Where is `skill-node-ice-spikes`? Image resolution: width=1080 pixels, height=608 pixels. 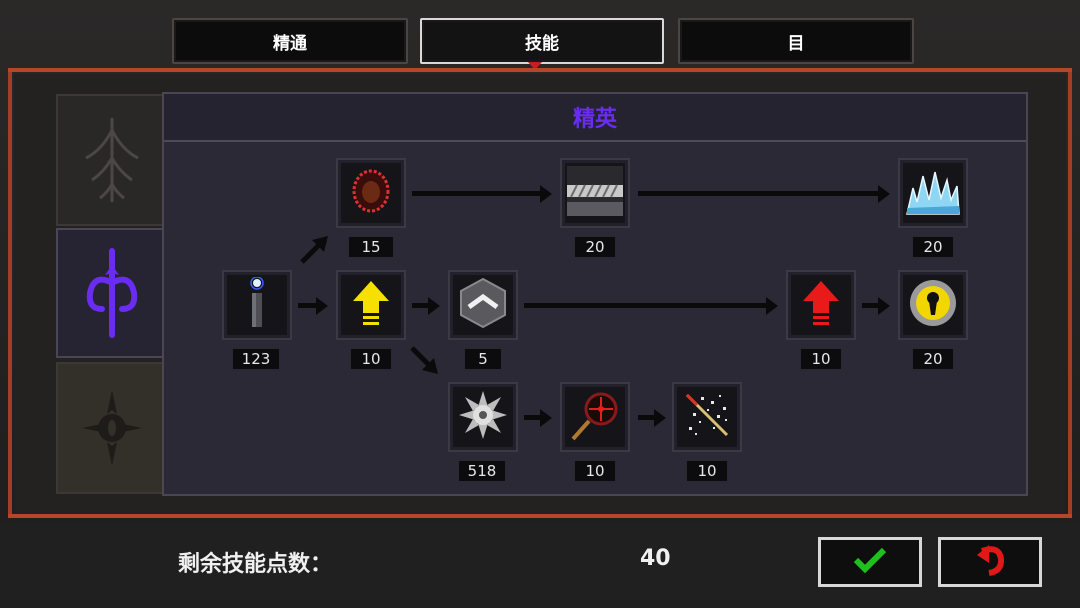
skill-node-ice-spikes is located at coordinates (933, 193).